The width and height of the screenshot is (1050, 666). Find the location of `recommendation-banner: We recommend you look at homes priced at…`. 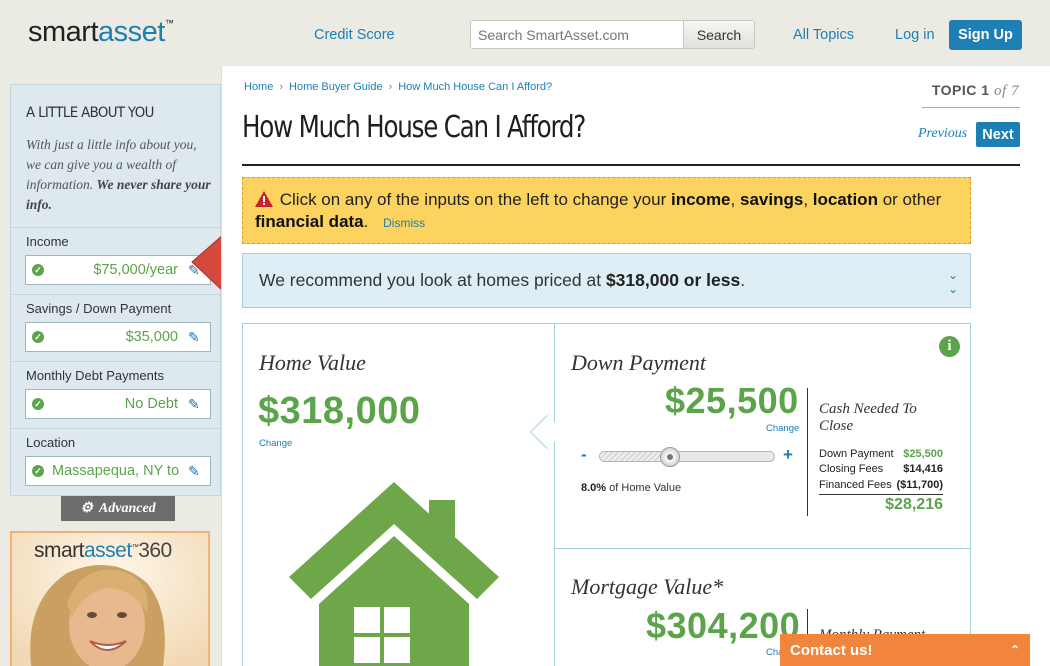

recommendation-banner: We recommend you look at homes priced at… is located at coordinates (606, 280).